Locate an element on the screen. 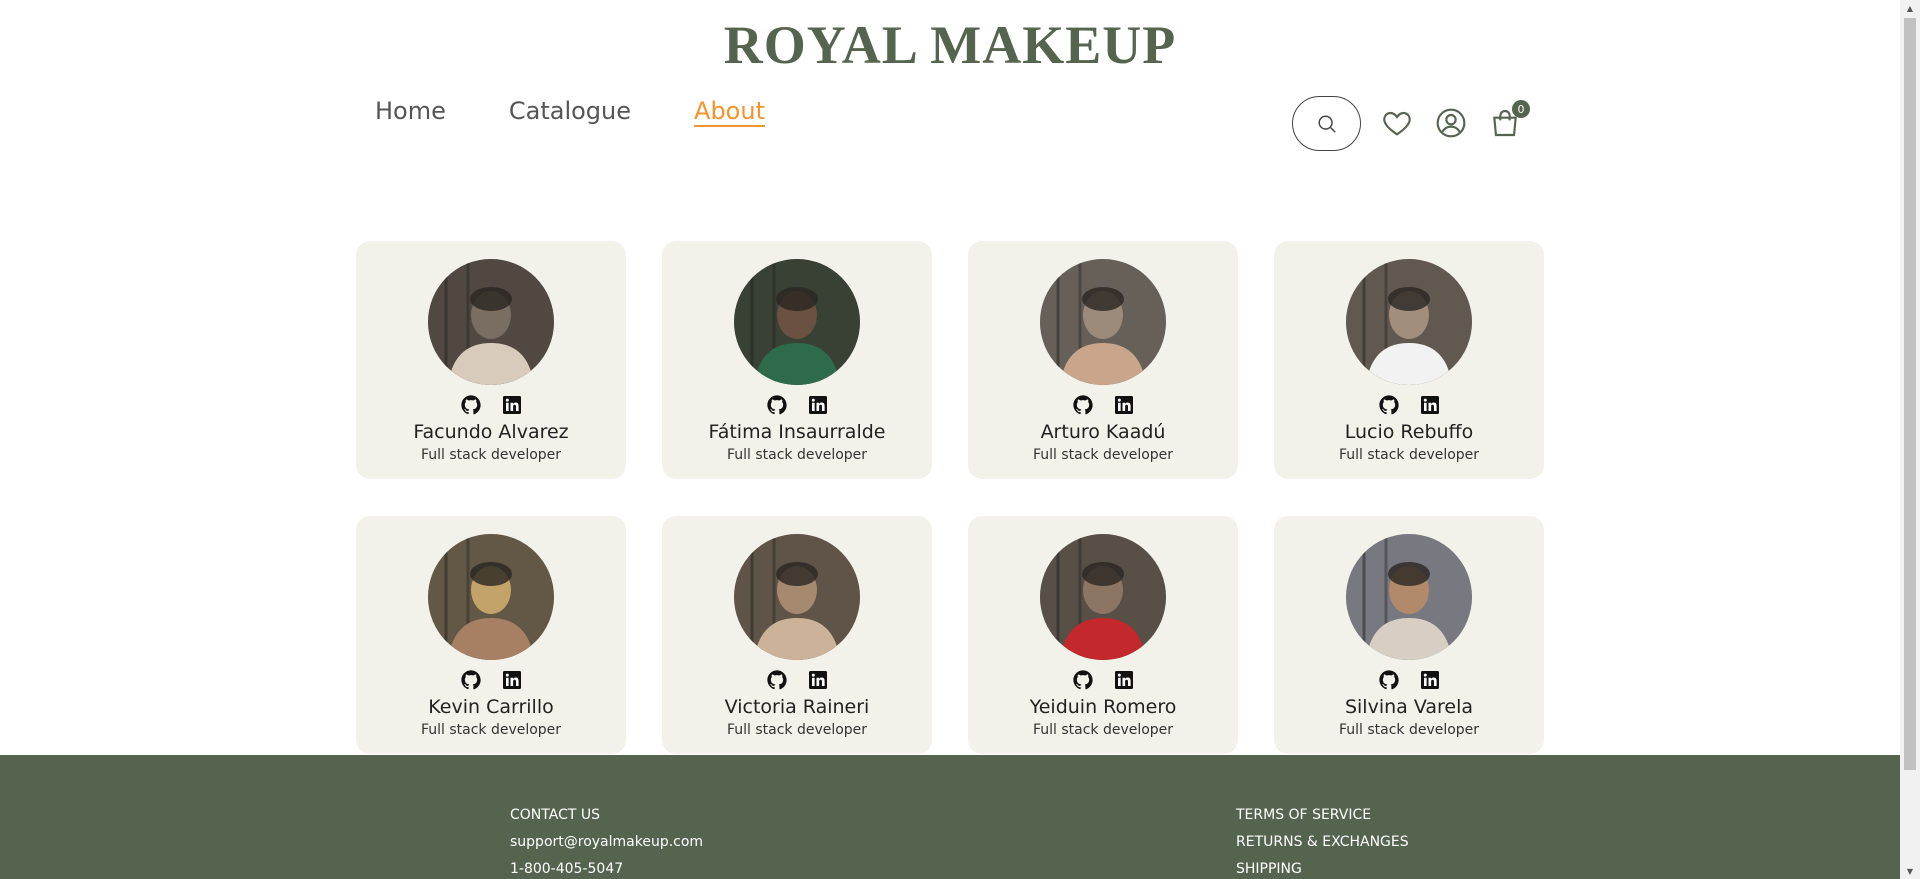  footer-shipping: SHIPPING is located at coordinates (1322, 869).